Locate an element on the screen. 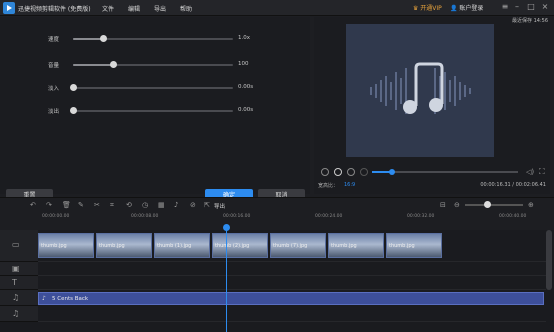 Image resolution: width=554 pixels, height=332 pixels. mosaic-icon: ▦ is located at coordinates (161, 205).